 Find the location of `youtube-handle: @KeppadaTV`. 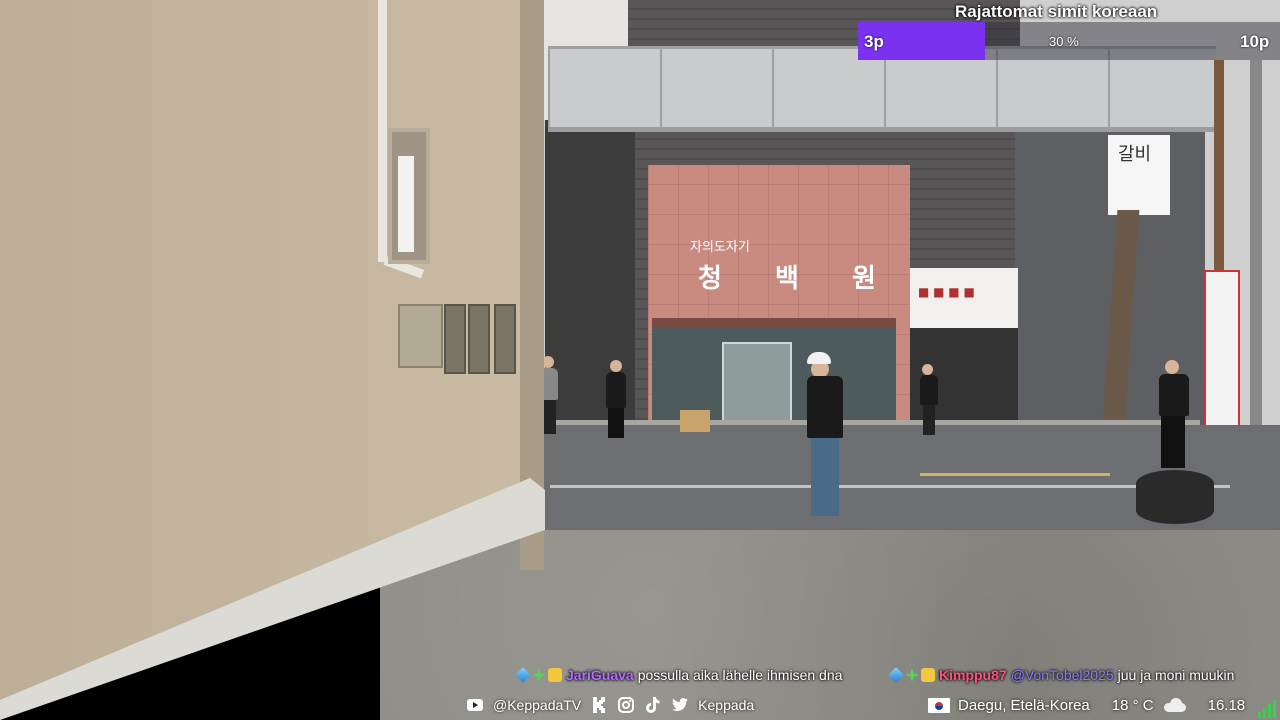

youtube-handle: @KeppadaTV is located at coordinates (537, 705).